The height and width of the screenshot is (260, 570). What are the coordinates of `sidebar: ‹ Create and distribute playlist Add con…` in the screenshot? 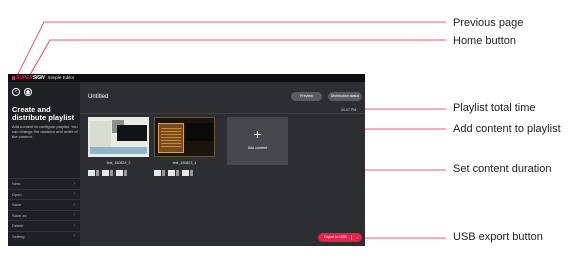 It's located at (44, 164).